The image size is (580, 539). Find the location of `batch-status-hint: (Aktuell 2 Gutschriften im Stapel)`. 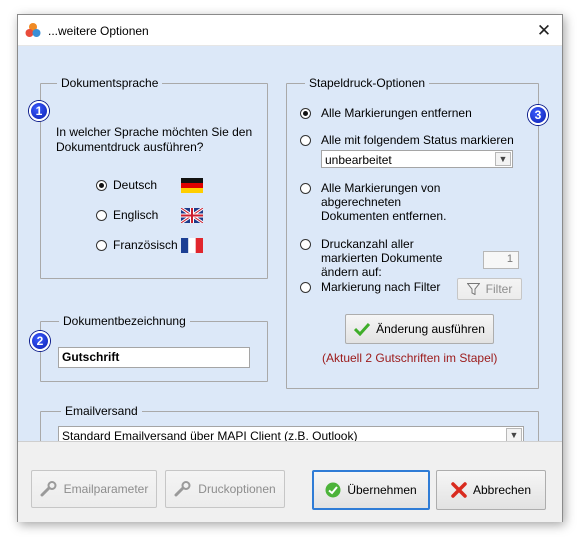

batch-status-hint: (Aktuell 2 Gutschriften im Stapel) is located at coordinates (410, 358).